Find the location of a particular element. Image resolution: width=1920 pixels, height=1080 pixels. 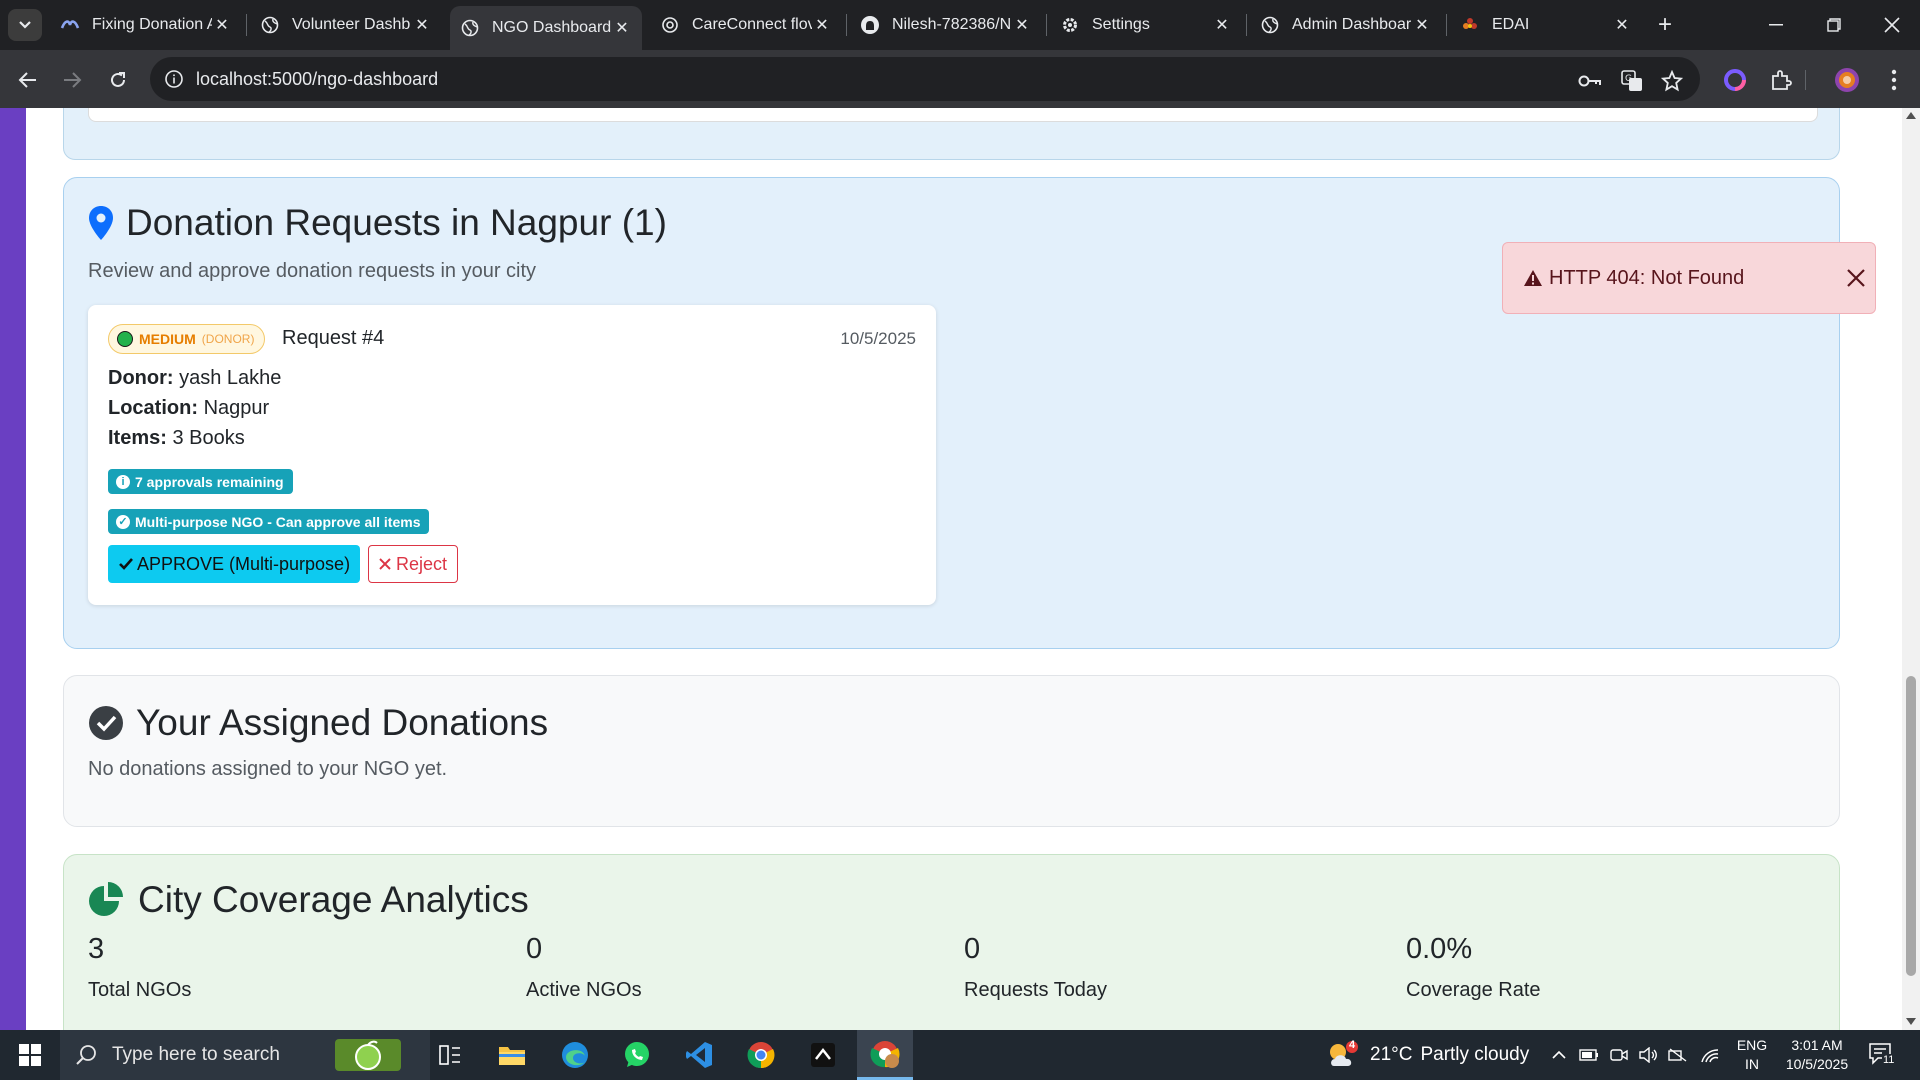

forward-button is located at coordinates (72, 80).